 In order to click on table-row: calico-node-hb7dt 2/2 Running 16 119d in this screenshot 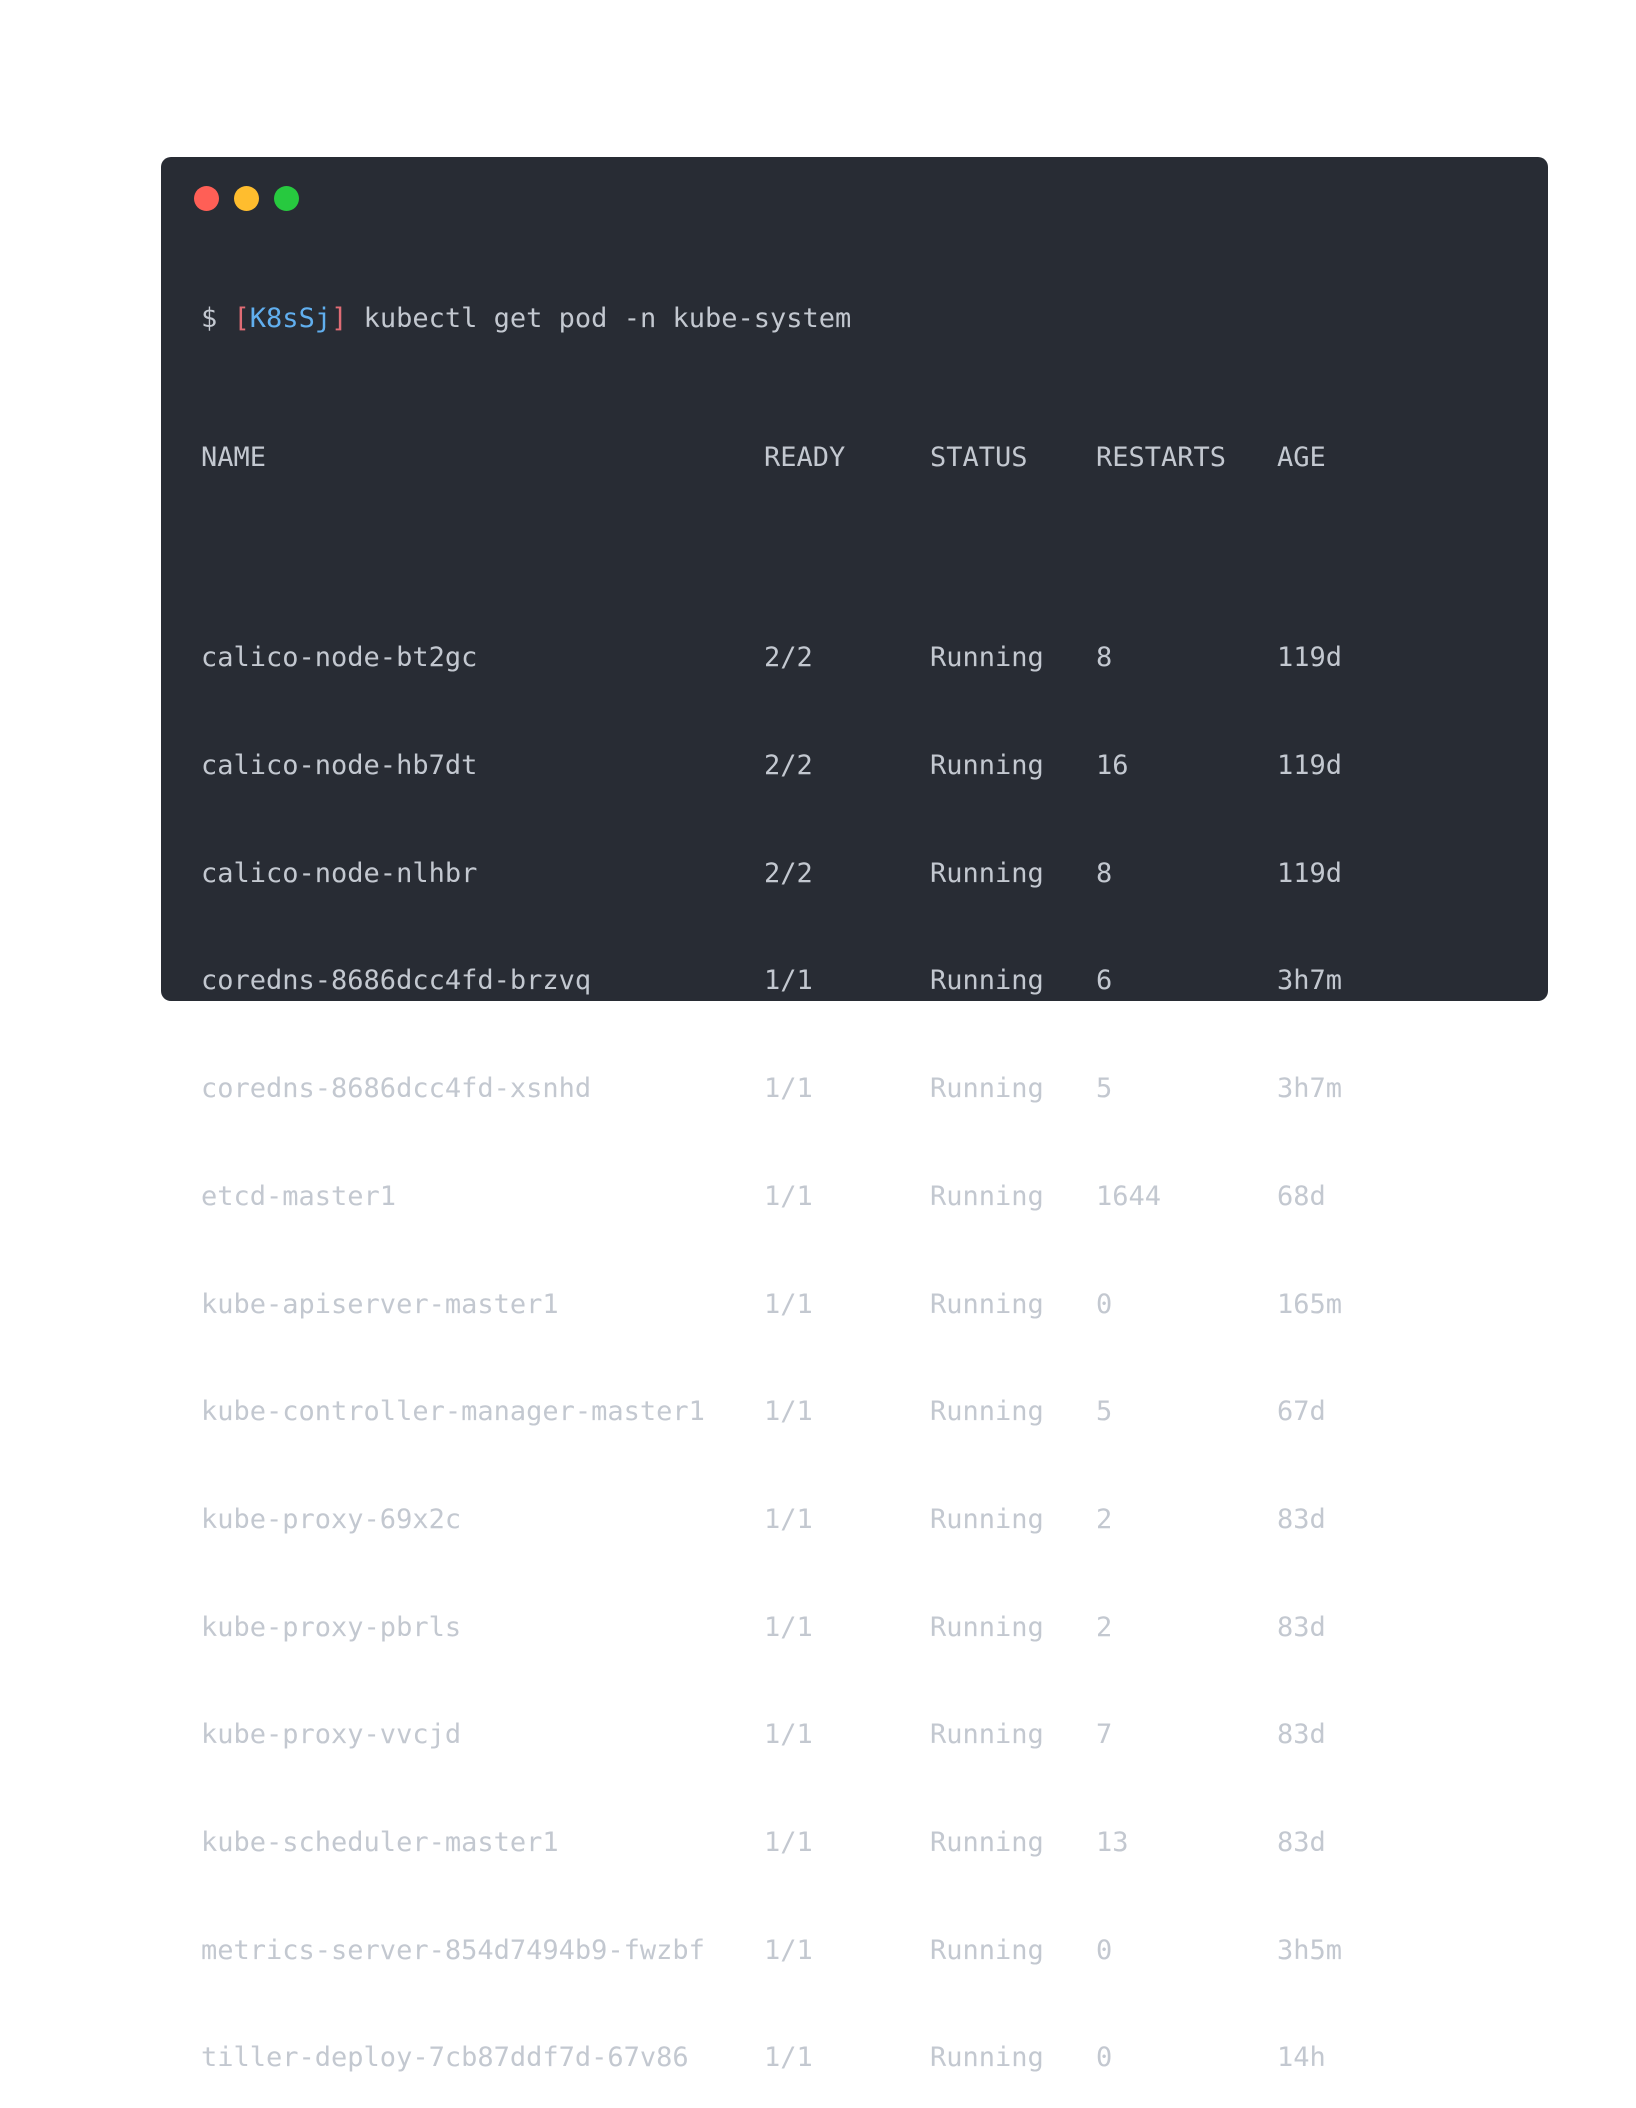, I will do `click(819, 766)`.